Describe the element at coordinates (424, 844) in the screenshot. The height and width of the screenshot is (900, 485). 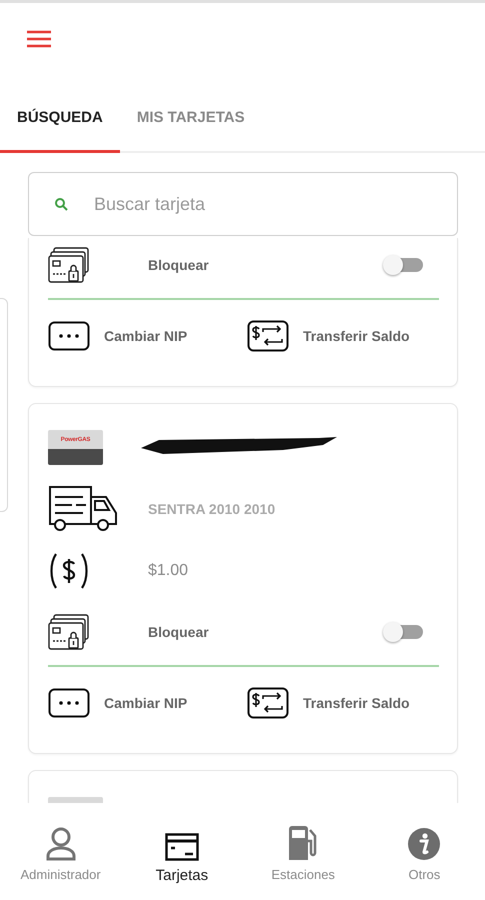
I see `info-icon` at that location.